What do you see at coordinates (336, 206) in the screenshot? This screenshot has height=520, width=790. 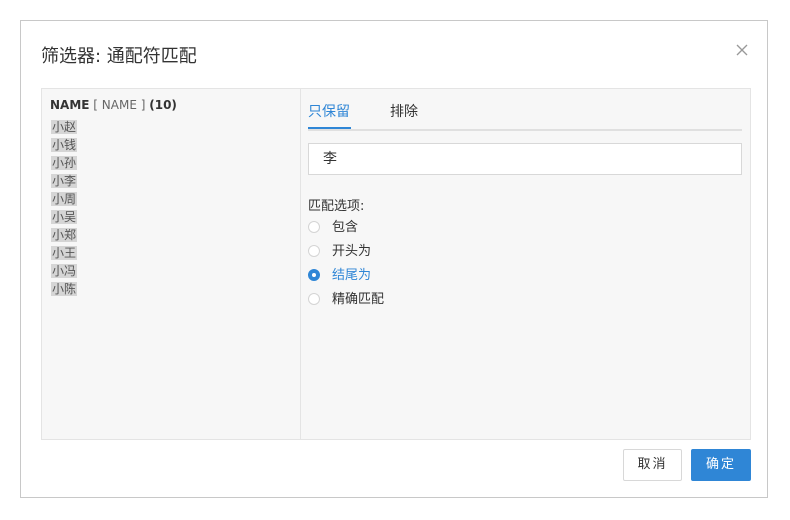 I see `match-options-label: 匹配选项:` at bounding box center [336, 206].